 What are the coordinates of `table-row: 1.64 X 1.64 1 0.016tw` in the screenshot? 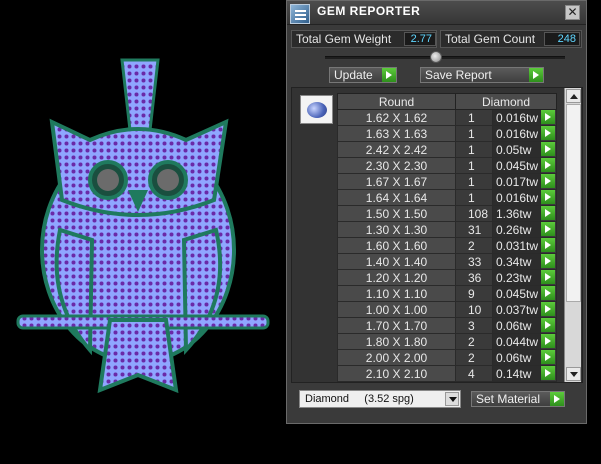 It's located at (447, 197).